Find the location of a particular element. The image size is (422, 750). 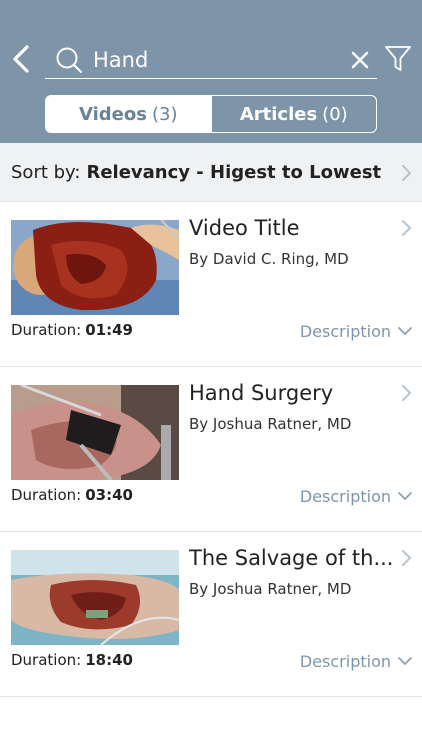

sort-label: Sort by: is located at coordinates (46, 172).